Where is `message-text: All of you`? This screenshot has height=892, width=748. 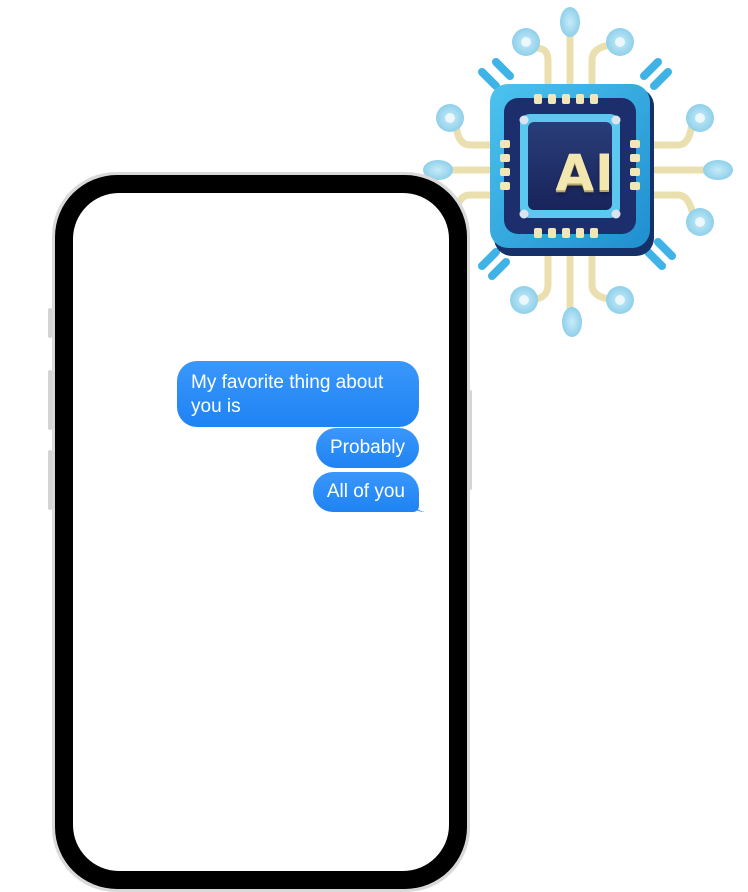
message-text: All of you is located at coordinates (365, 491).